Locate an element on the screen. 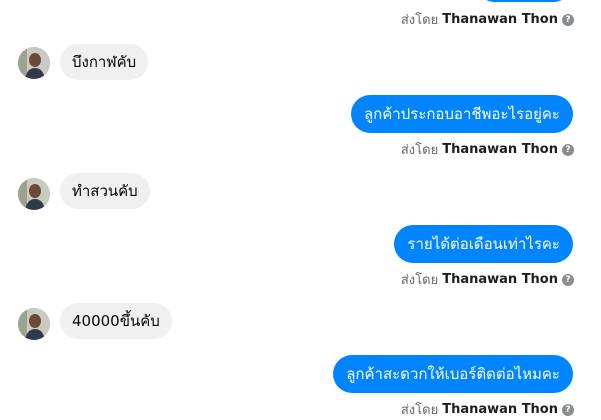  message-bubble-outgoing: รายได้ต่อเดือนเท่าไรคะ is located at coordinates (483, 244).